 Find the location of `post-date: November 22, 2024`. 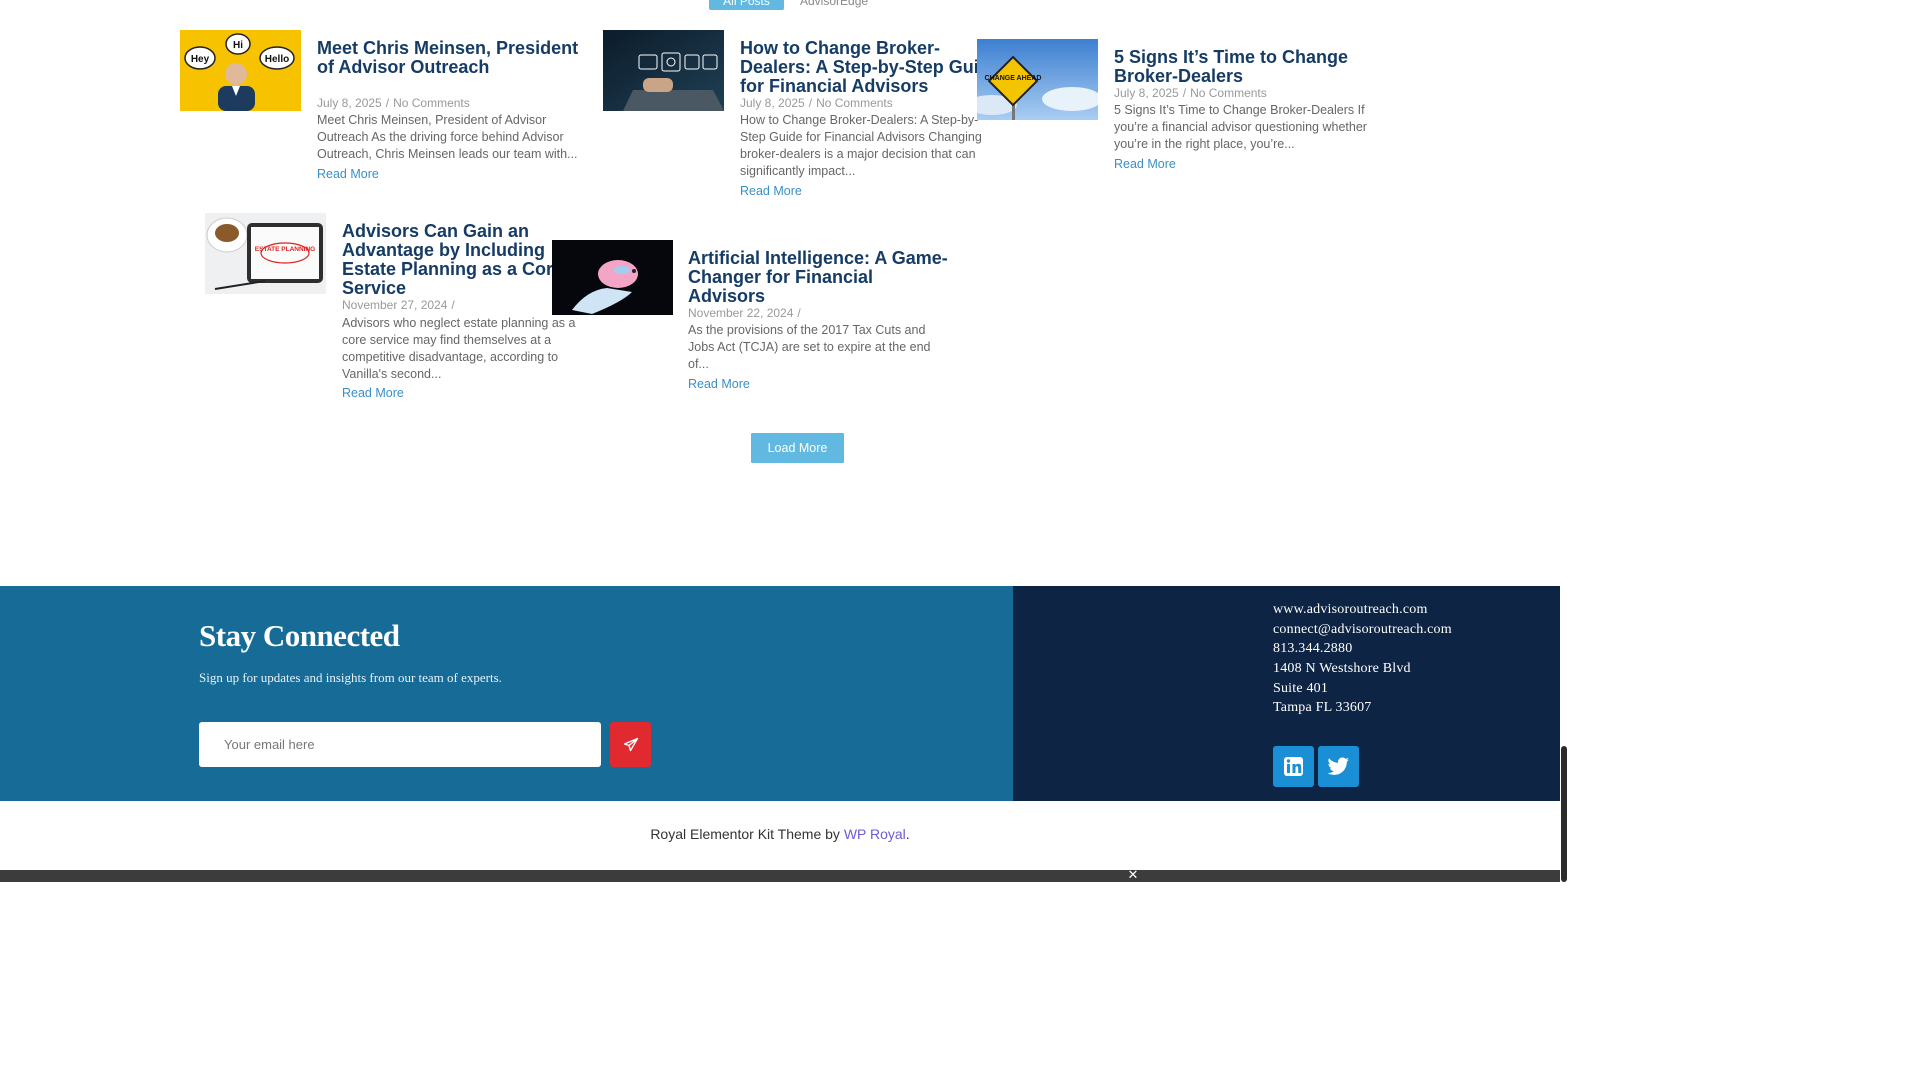

post-date: November 22, 2024 is located at coordinates (741, 313).